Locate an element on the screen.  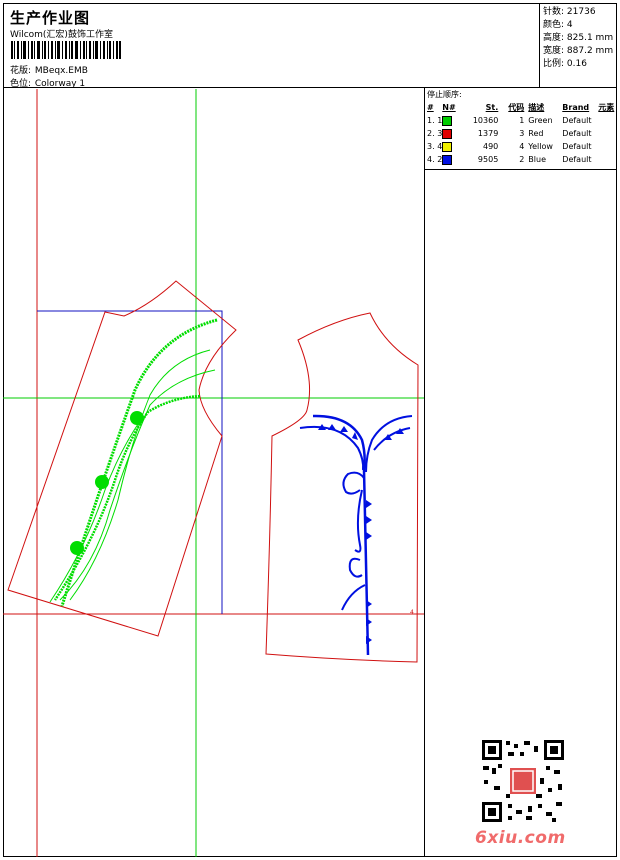
seal-stamp-icon is located at coordinates (523, 781).